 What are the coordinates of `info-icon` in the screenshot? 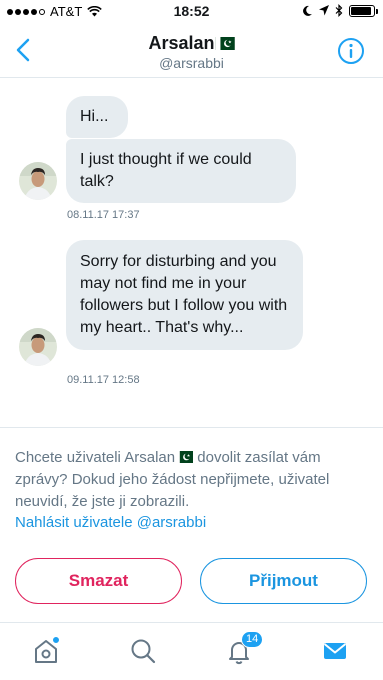 It's located at (351, 51).